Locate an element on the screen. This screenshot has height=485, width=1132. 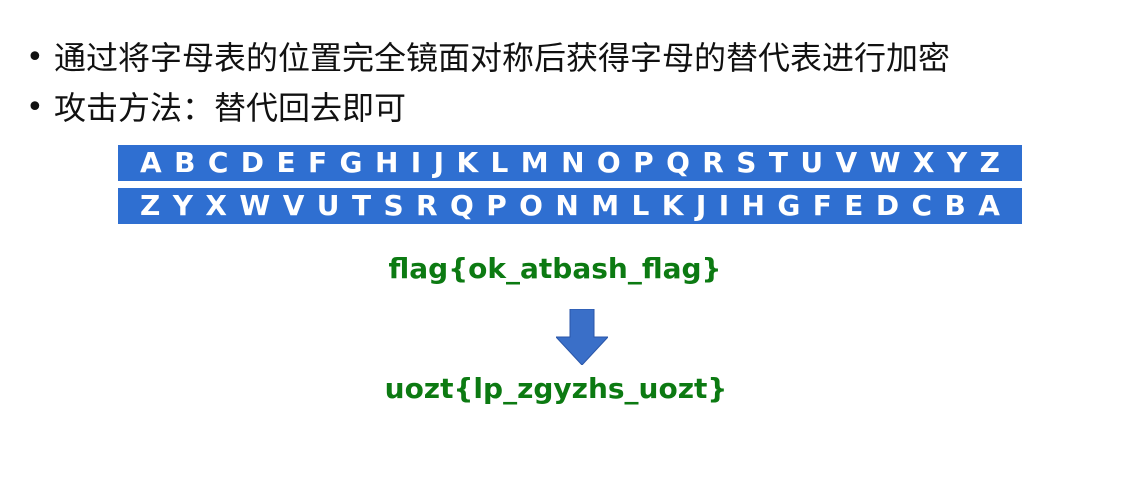
alphabet-plain-letter: J is located at coordinates (439, 162).